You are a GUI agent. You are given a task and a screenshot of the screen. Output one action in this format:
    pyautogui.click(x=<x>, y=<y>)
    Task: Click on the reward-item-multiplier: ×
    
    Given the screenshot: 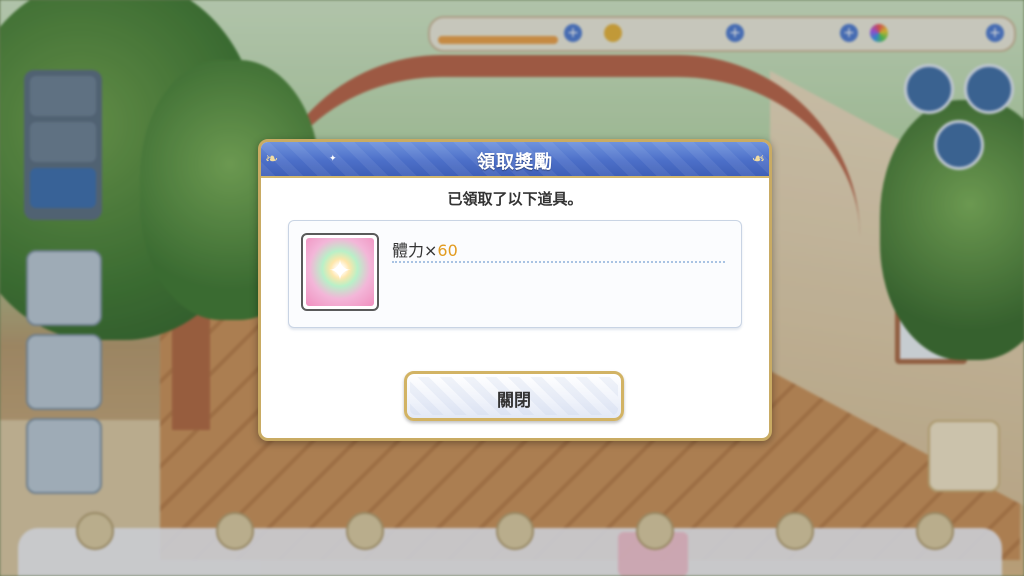 What is the action you would take?
    pyautogui.click(x=431, y=250)
    